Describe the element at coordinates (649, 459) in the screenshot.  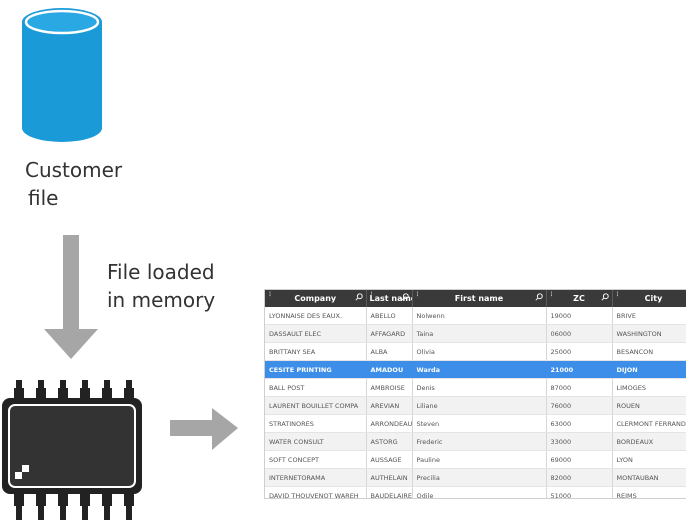
I see `cell-city: LYON` at that location.